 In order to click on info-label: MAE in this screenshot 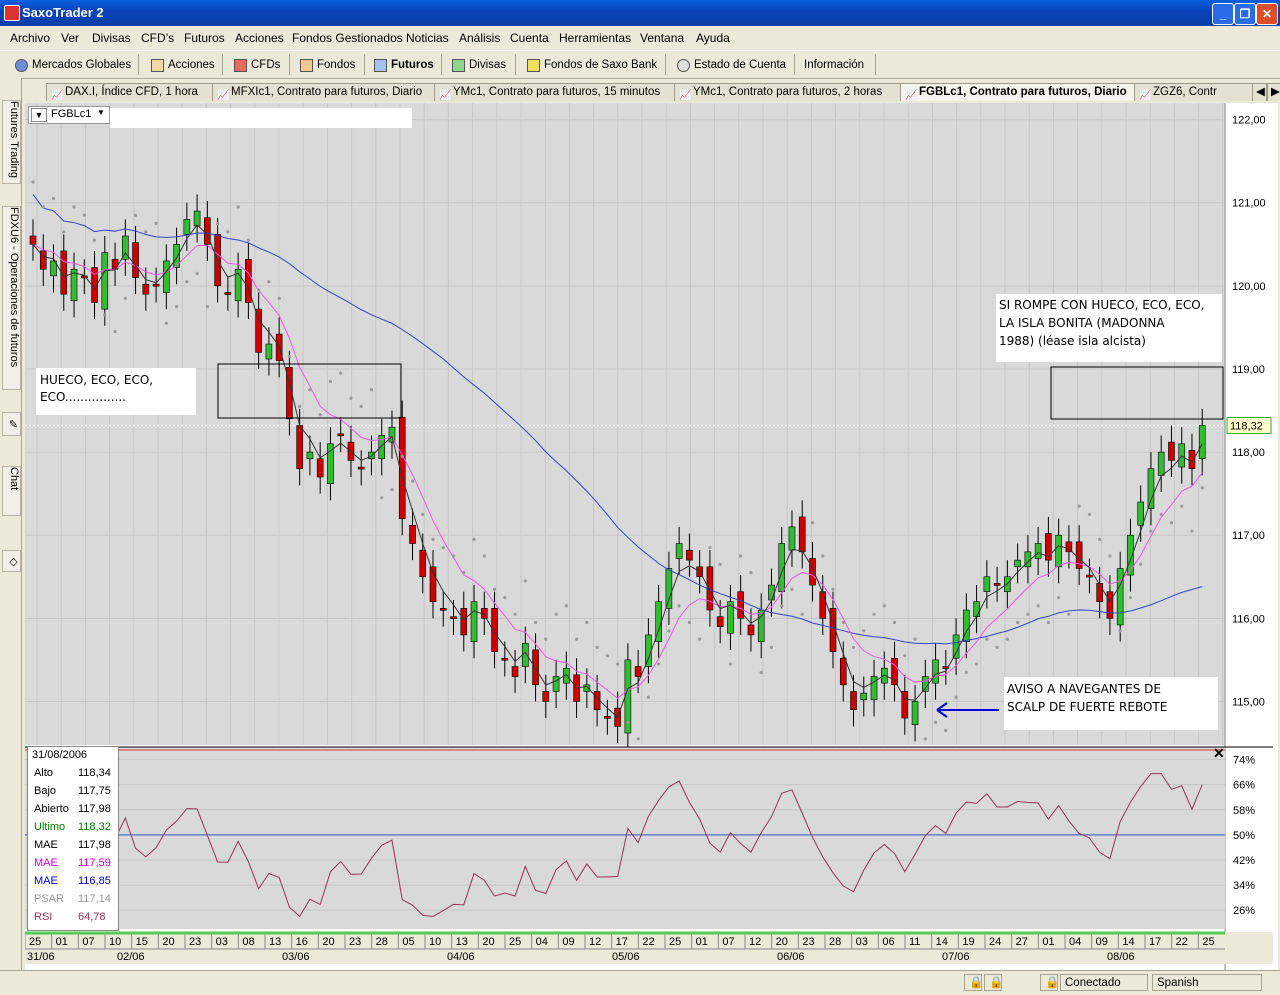, I will do `click(46, 845)`.